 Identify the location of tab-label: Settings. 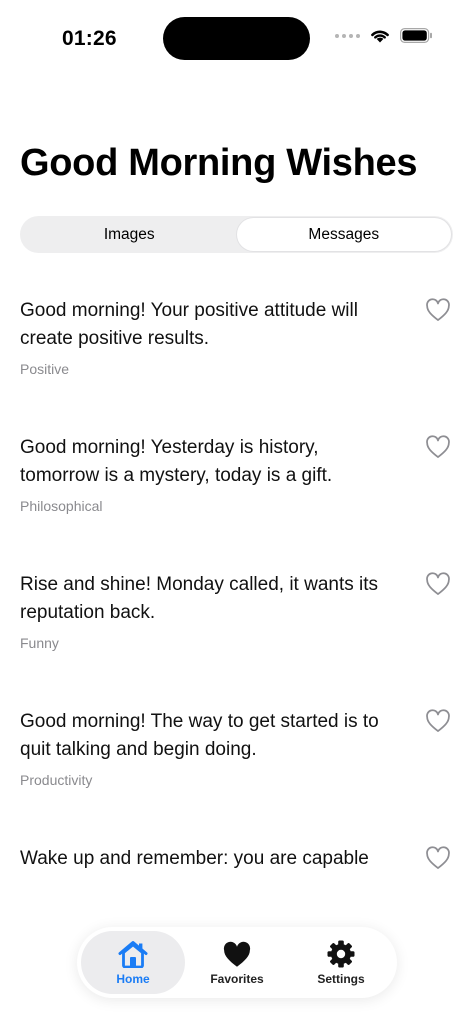
(341, 979).